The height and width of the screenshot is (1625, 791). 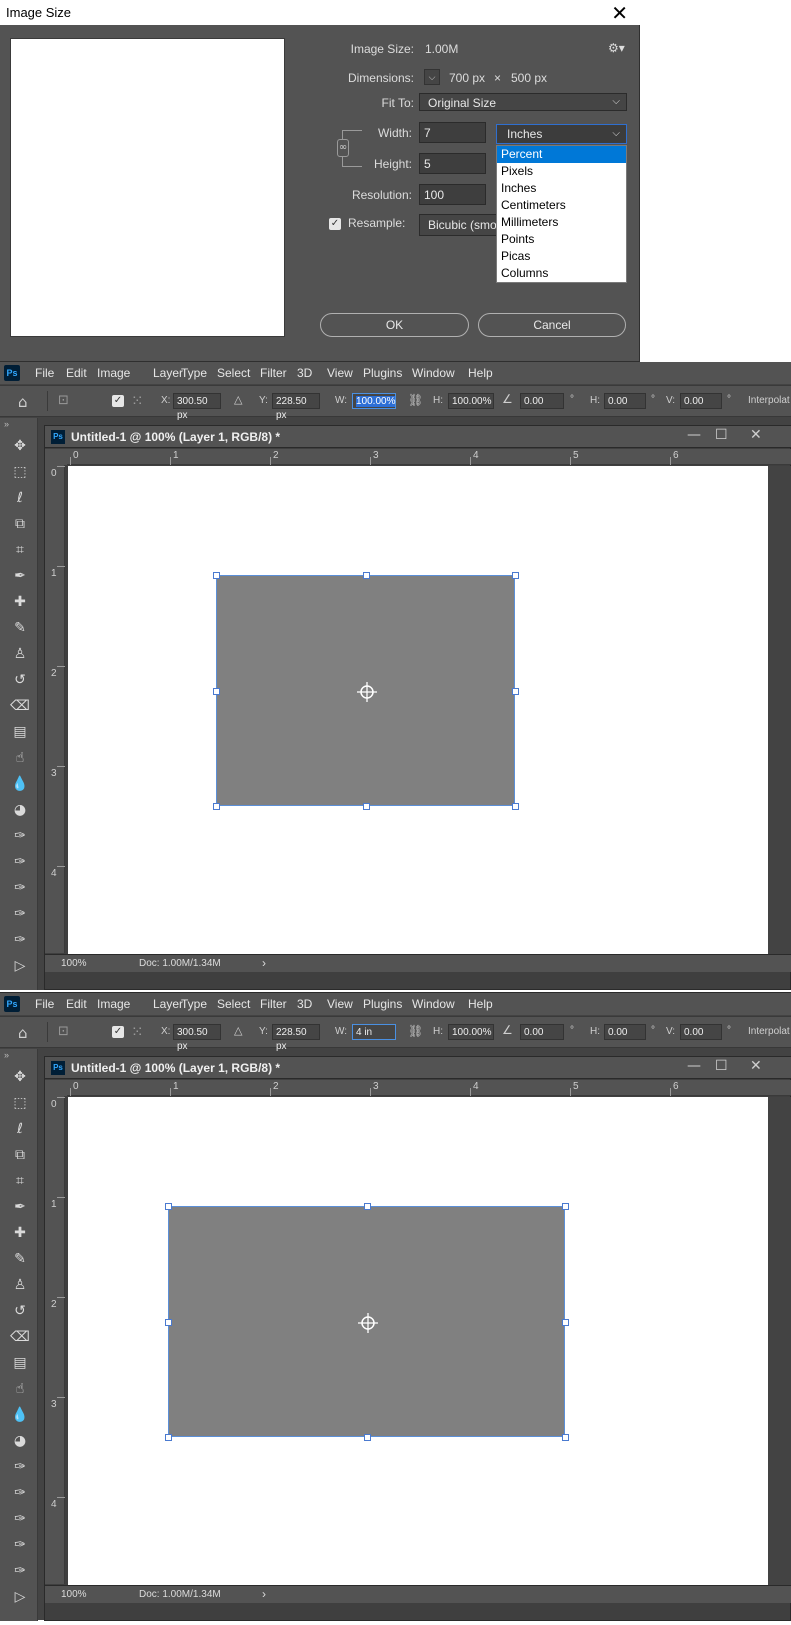 I want to click on move-tool-icon: ✥, so click(x=20, y=446).